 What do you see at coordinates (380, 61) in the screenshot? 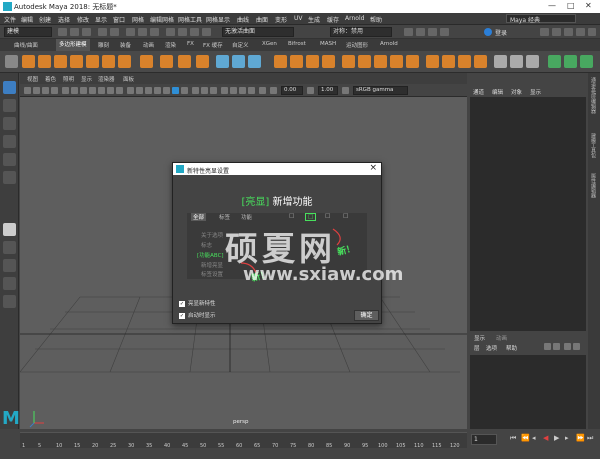
I see `bevel-icon` at bounding box center [380, 61].